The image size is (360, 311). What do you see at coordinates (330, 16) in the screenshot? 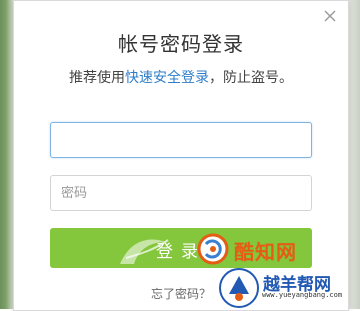
I see `close-icon` at bounding box center [330, 16].